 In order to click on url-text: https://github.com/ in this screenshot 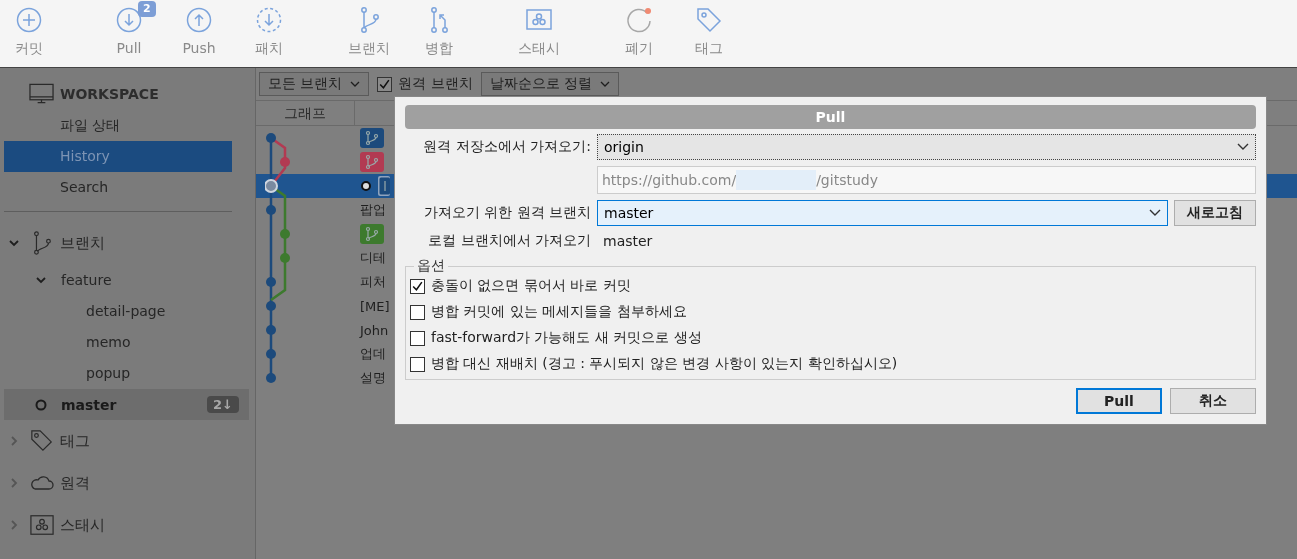, I will do `click(669, 180)`.